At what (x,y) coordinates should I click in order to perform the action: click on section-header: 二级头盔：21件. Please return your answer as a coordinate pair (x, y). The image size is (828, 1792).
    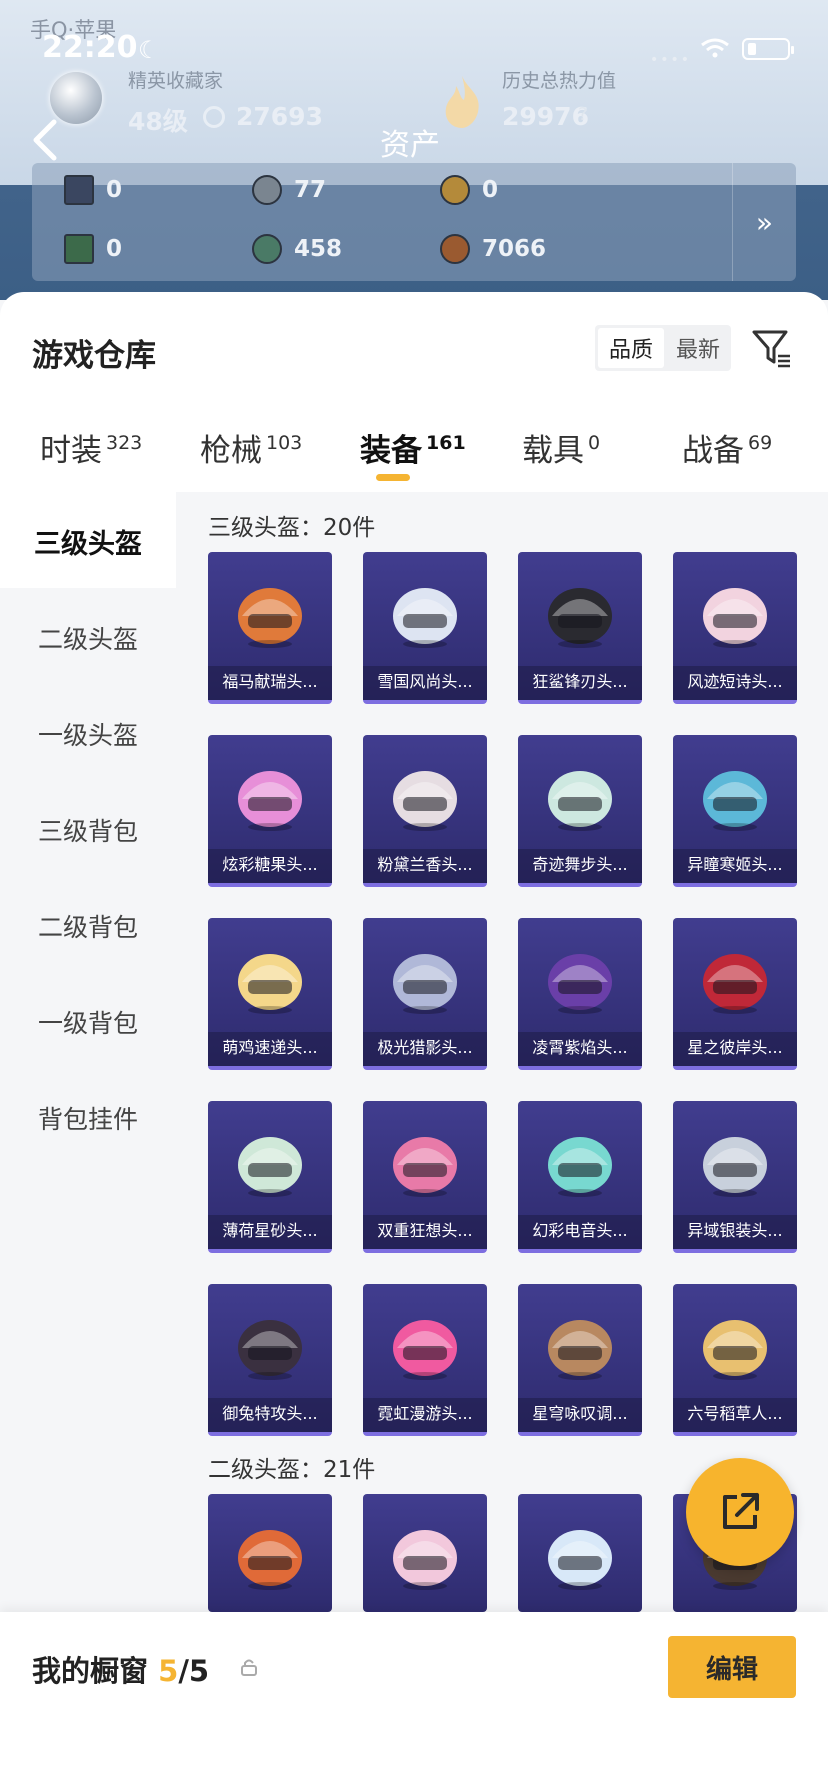
    Looking at the image, I should click on (292, 1470).